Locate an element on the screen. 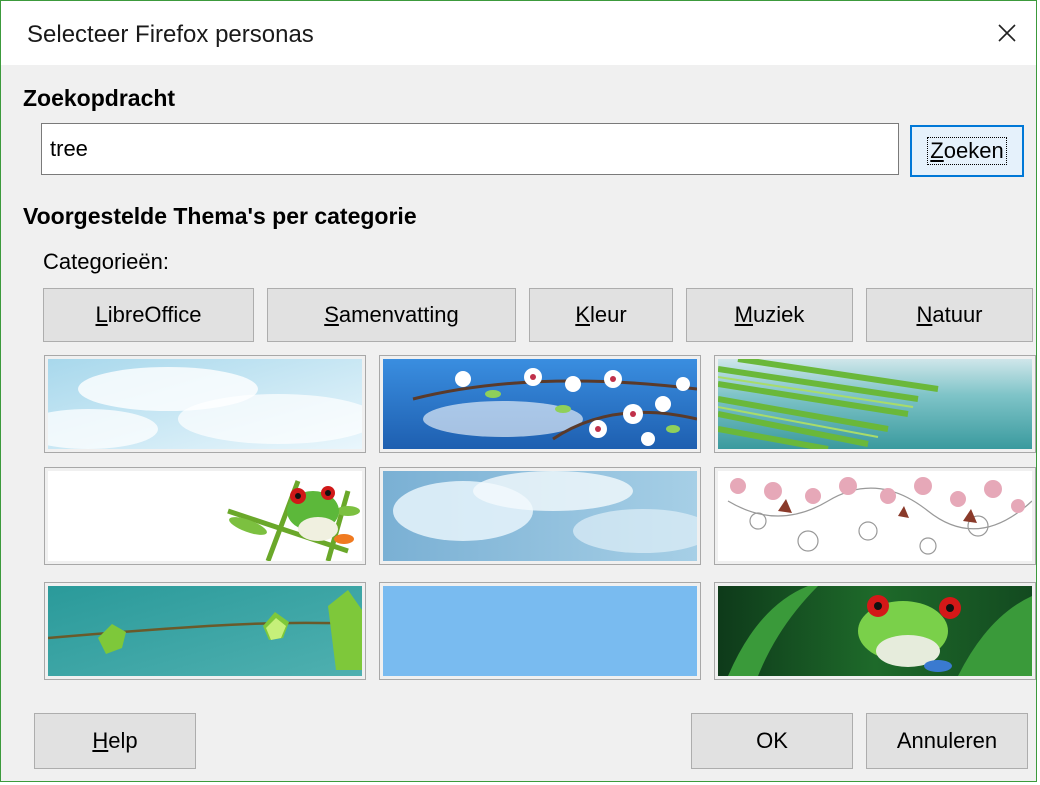 Image resolution: width=1040 pixels, height=785 pixels. blue-clouds-image is located at coordinates (540, 516).